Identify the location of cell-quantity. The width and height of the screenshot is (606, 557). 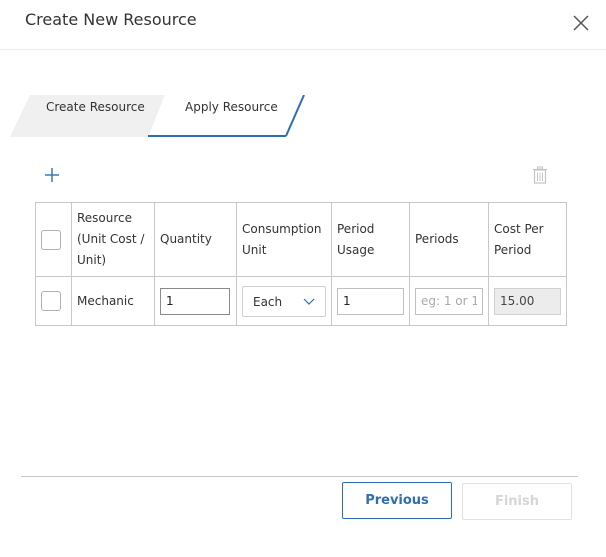
(195, 301).